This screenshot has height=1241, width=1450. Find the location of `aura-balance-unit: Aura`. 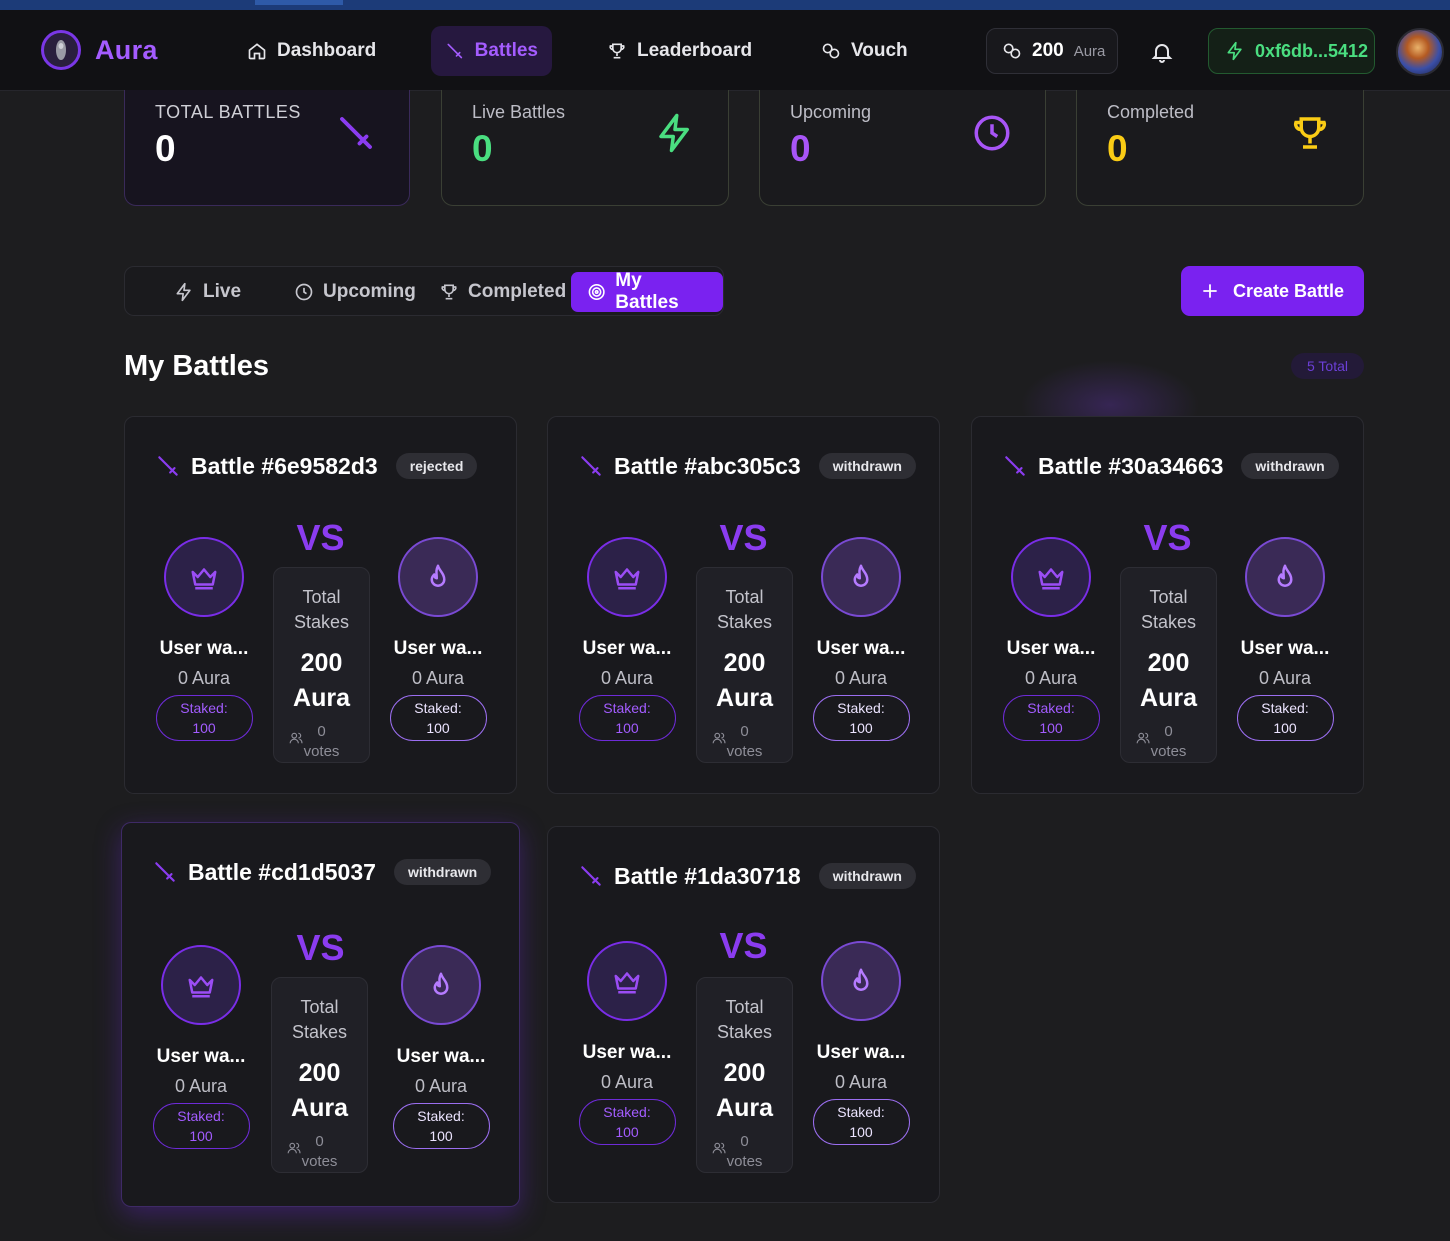

aura-balance-unit: Aura is located at coordinates (1089, 51).